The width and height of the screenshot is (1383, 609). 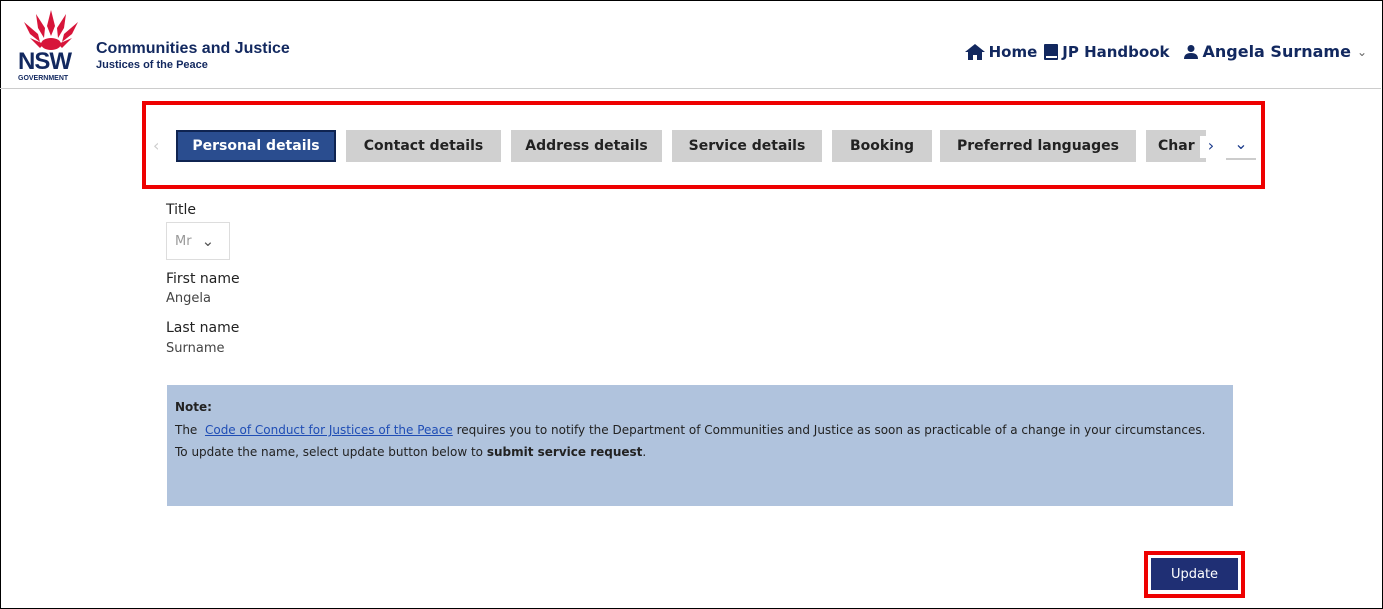 I want to click on tab-changes: Char, so click(x=1176, y=146).